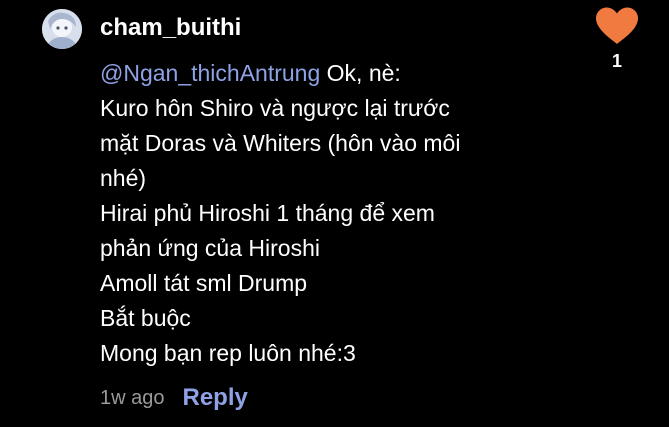 This screenshot has width=669, height=427. Describe the element at coordinates (123, 178) in the screenshot. I see `comment-line: nhé)` at that location.